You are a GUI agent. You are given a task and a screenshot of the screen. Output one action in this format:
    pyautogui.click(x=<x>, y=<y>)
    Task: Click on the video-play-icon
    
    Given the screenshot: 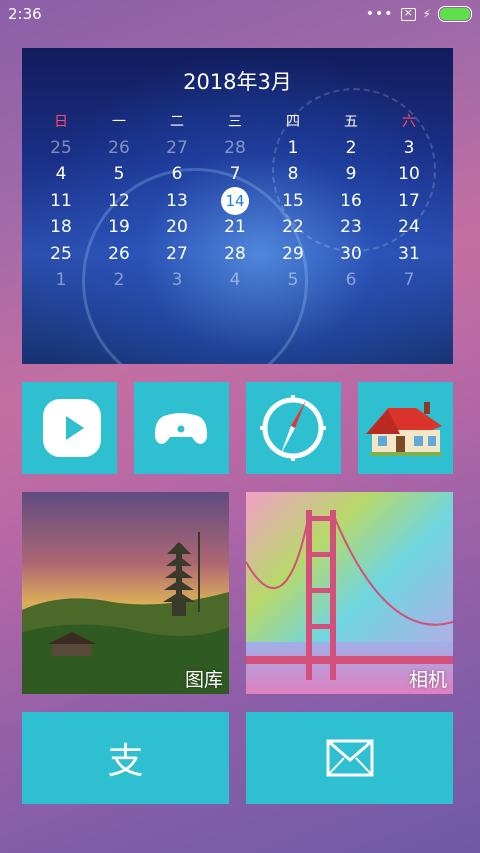 What is the action you would take?
    pyautogui.click(x=72, y=428)
    